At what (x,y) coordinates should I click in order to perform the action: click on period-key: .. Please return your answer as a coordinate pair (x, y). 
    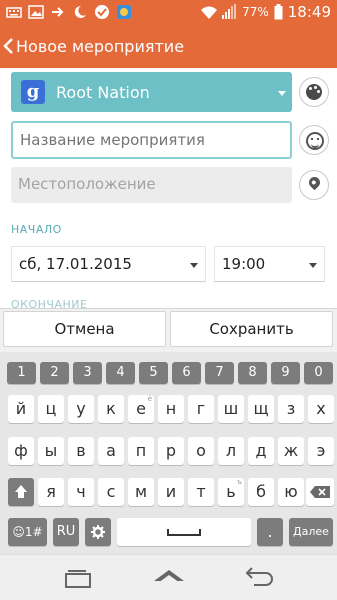
    Looking at the image, I should click on (270, 532).